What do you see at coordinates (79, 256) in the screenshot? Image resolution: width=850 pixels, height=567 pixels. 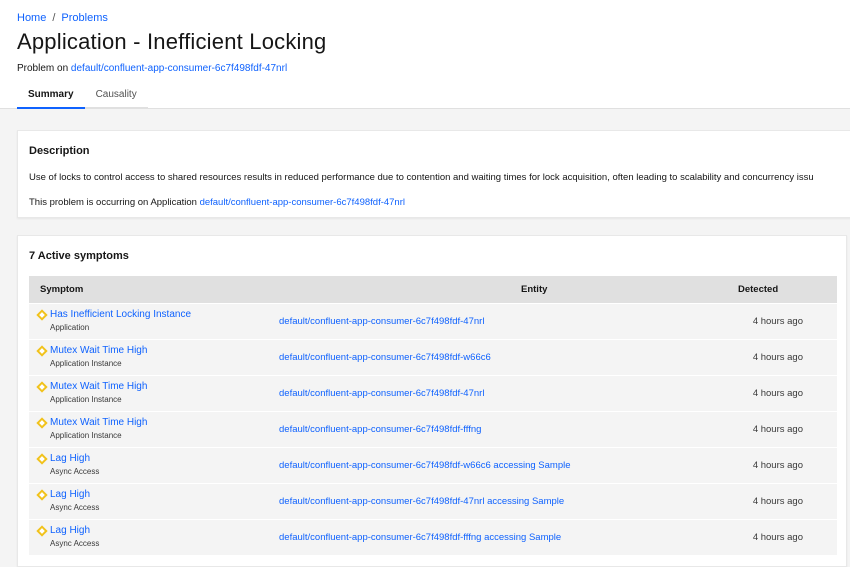 I see `symptoms-heading: 7 Active symptoms` at bounding box center [79, 256].